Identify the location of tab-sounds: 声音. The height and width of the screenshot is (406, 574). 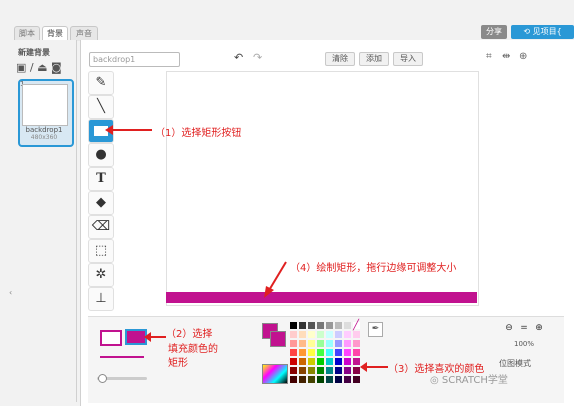
(84, 33).